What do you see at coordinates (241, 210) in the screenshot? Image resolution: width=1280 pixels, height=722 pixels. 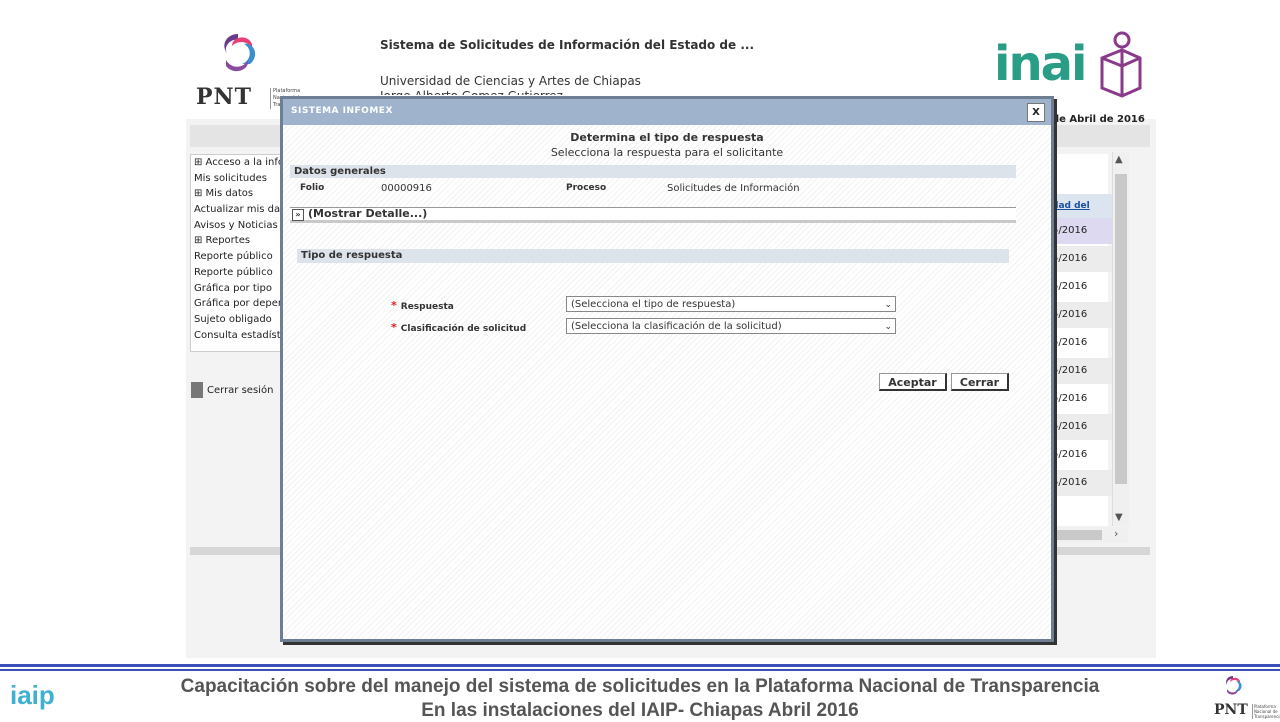 I see `menu-item-actualizar: Actualizar mis datos` at bounding box center [241, 210].